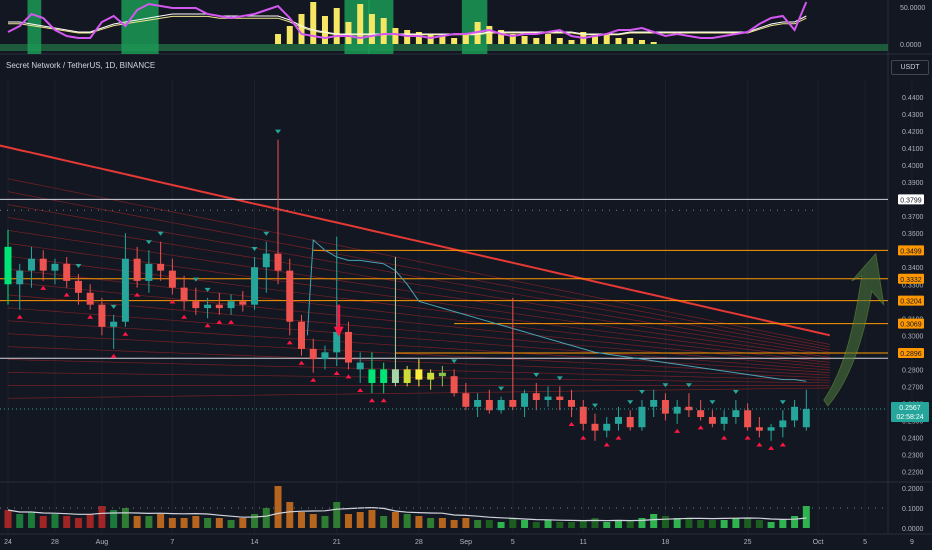 Image resolution: width=932 pixels, height=550 pixels. I want to click on currency-selector: USDT, so click(910, 67).